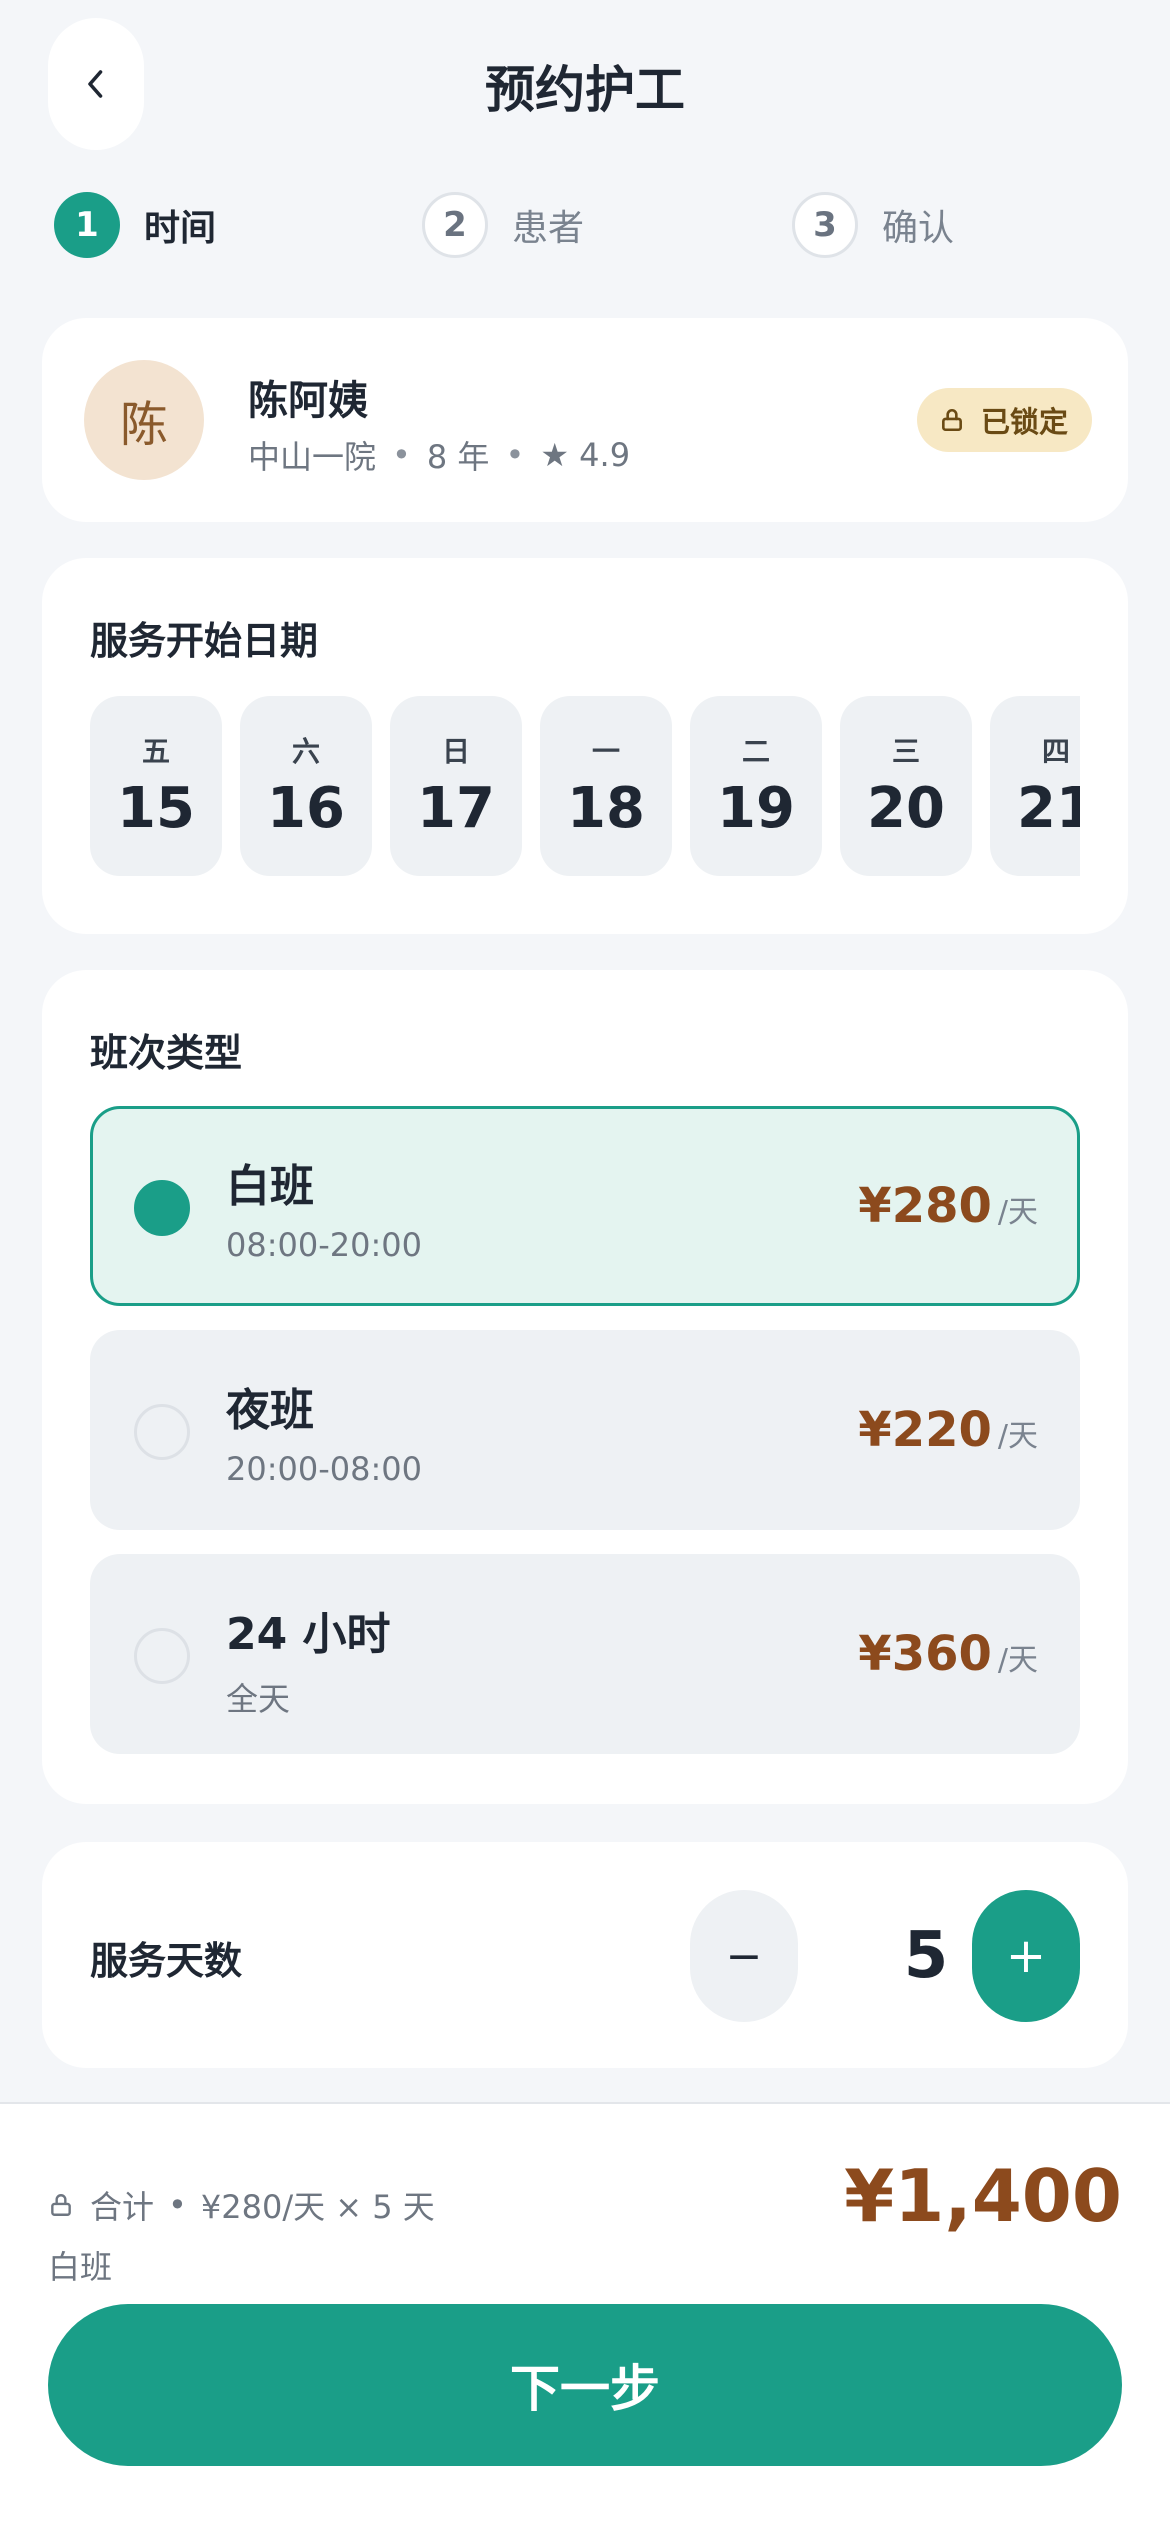 This screenshot has height=2532, width=1170. What do you see at coordinates (1055, 751) in the screenshot?
I see `date-weekday: 四` at bounding box center [1055, 751].